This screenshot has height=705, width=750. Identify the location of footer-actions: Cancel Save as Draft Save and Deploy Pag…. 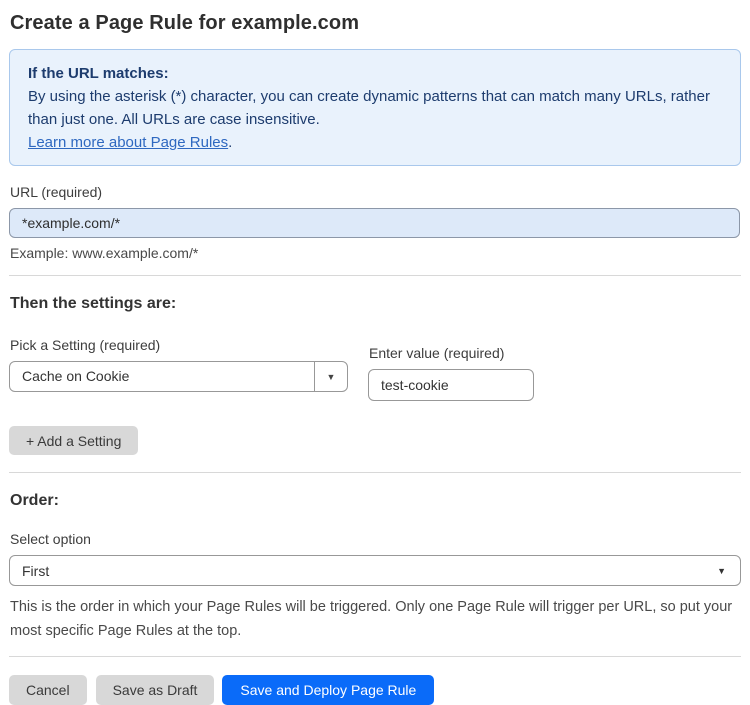
(375, 690).